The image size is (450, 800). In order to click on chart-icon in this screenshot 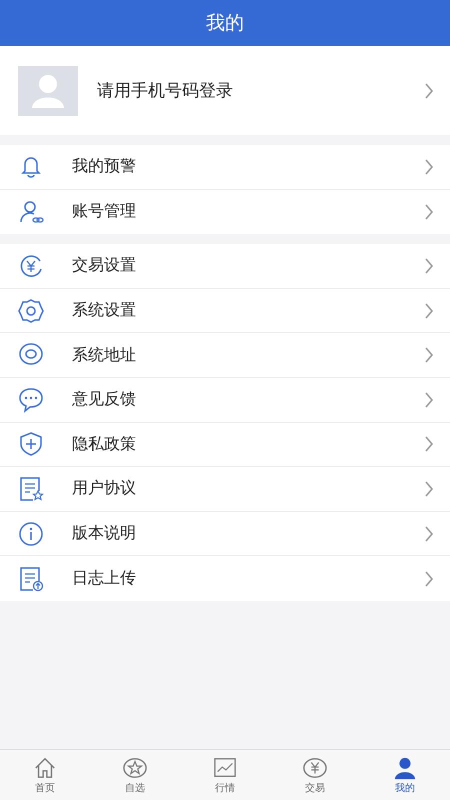, I will do `click(225, 768)`.